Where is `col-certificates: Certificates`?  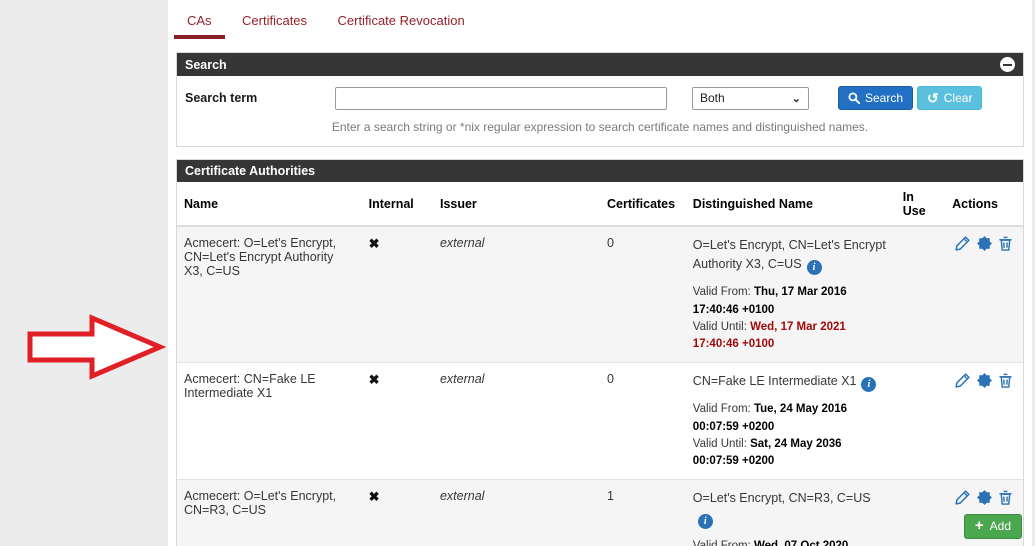 col-certificates: Certificates is located at coordinates (643, 204).